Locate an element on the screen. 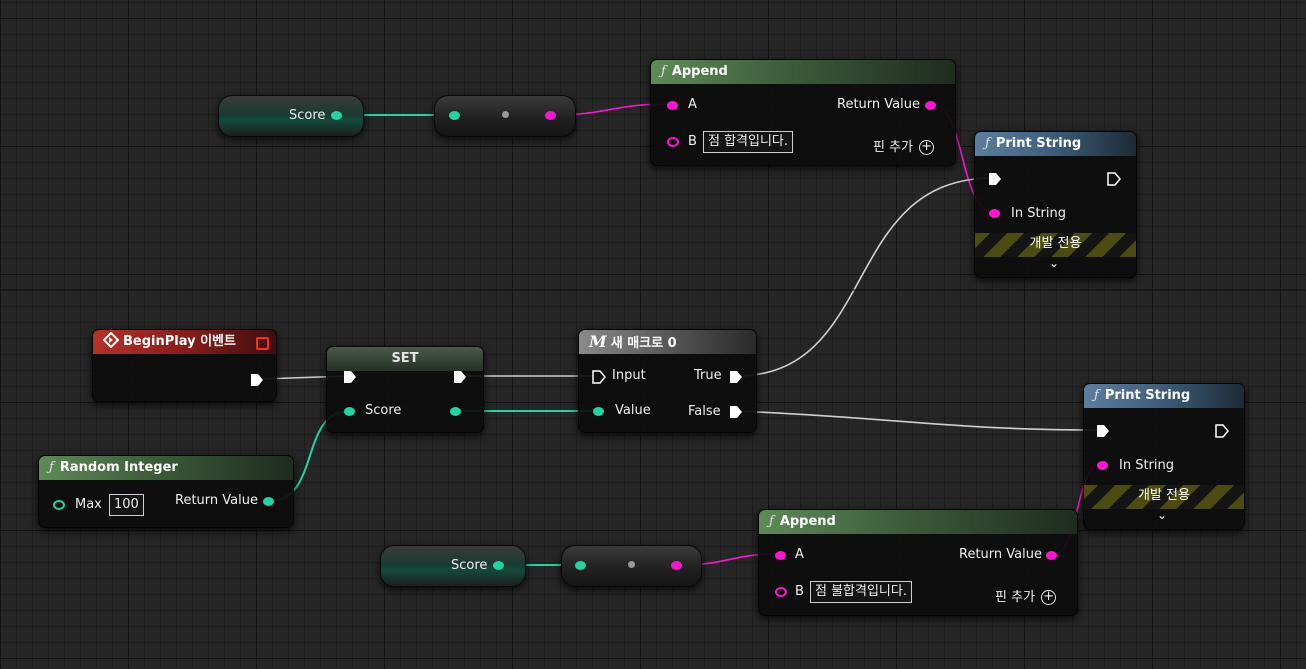 The height and width of the screenshot is (669, 1306). macro-icon: M is located at coordinates (598, 341).